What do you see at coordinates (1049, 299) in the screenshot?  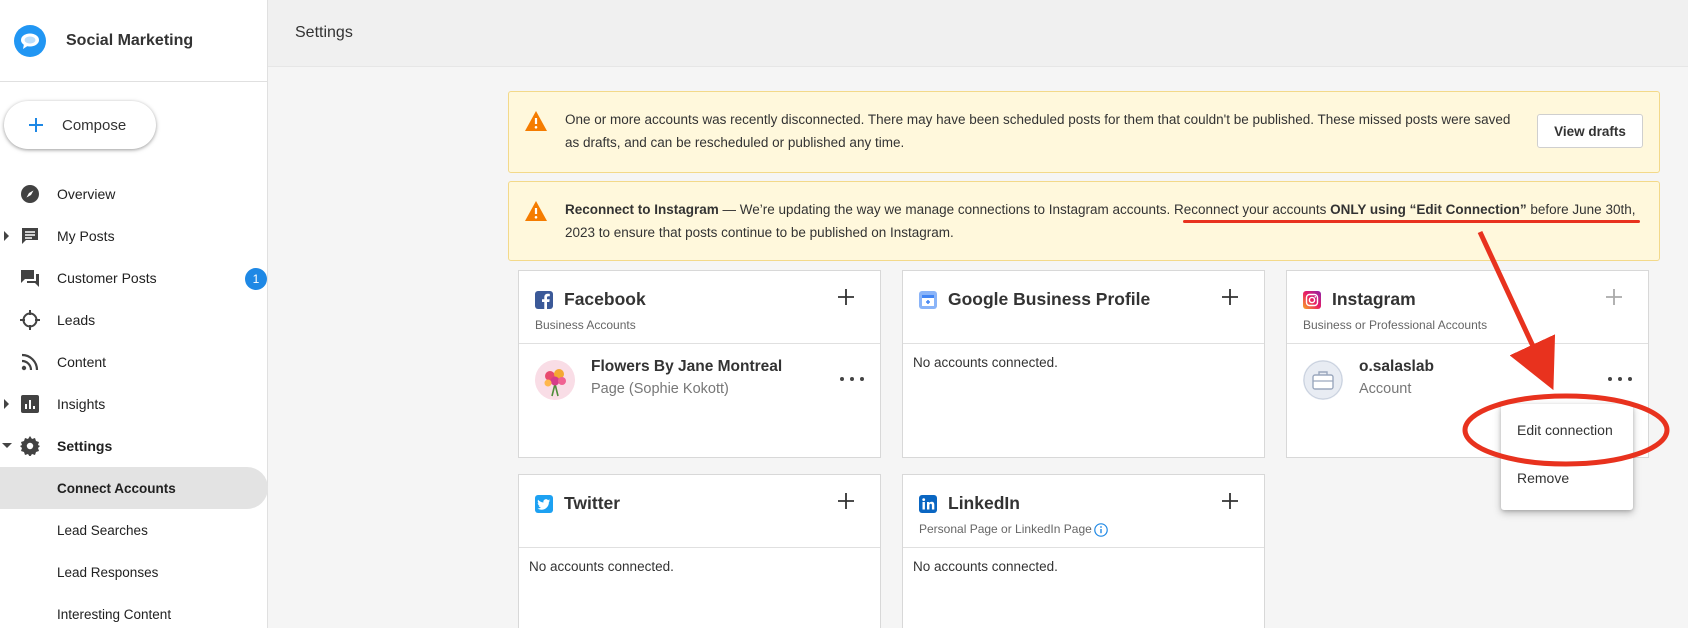 I see `card-title: Google Business Profile` at bounding box center [1049, 299].